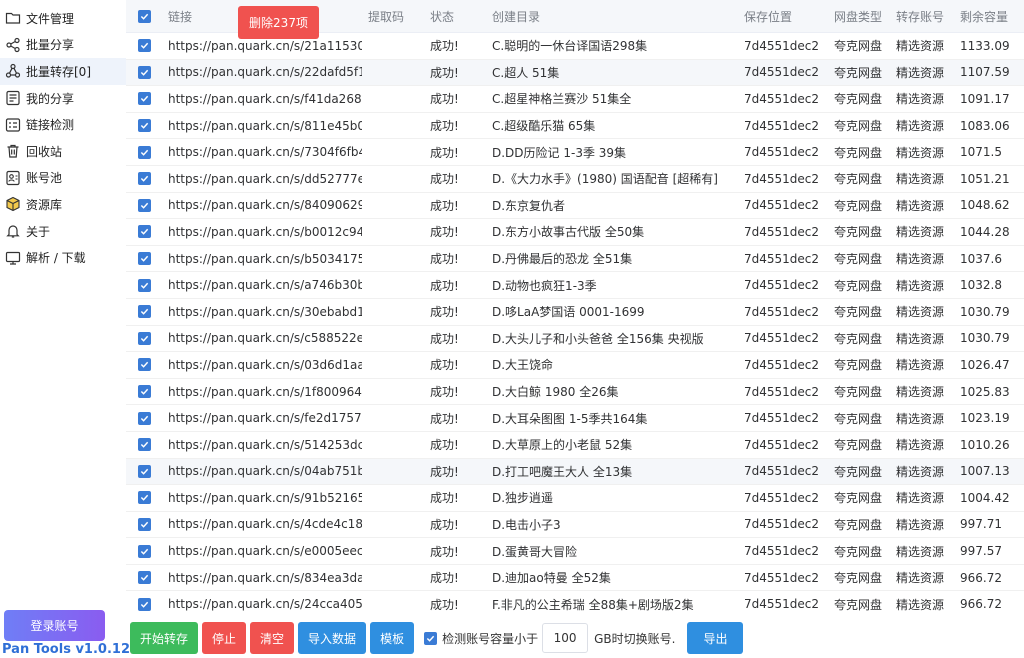 The width and height of the screenshot is (1024, 658). Describe the element at coordinates (562, 445) in the screenshot. I see `row-dir: D.大草原上的小老鼠 52集` at that location.